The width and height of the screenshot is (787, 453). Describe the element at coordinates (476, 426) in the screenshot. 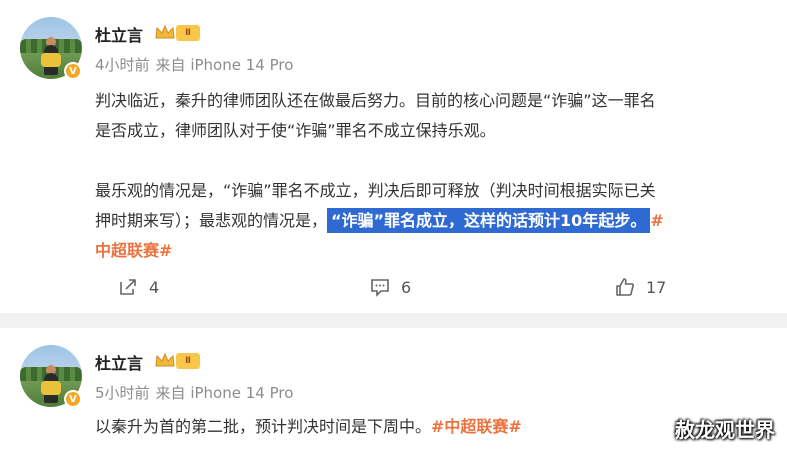

I see `topic-tag-link: #中超联赛#` at that location.